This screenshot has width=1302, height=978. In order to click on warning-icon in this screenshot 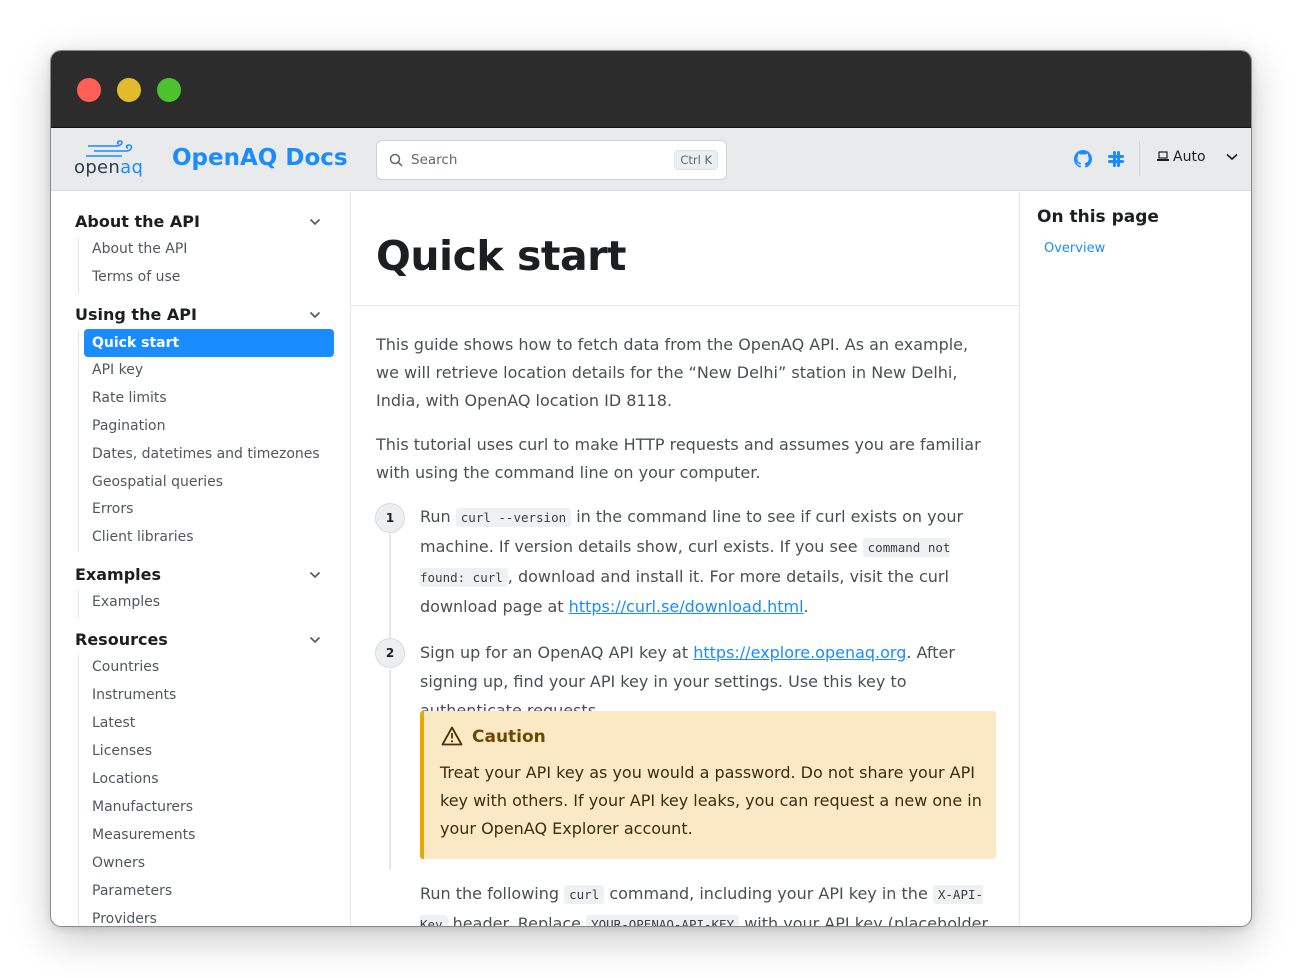, I will do `click(452, 736)`.